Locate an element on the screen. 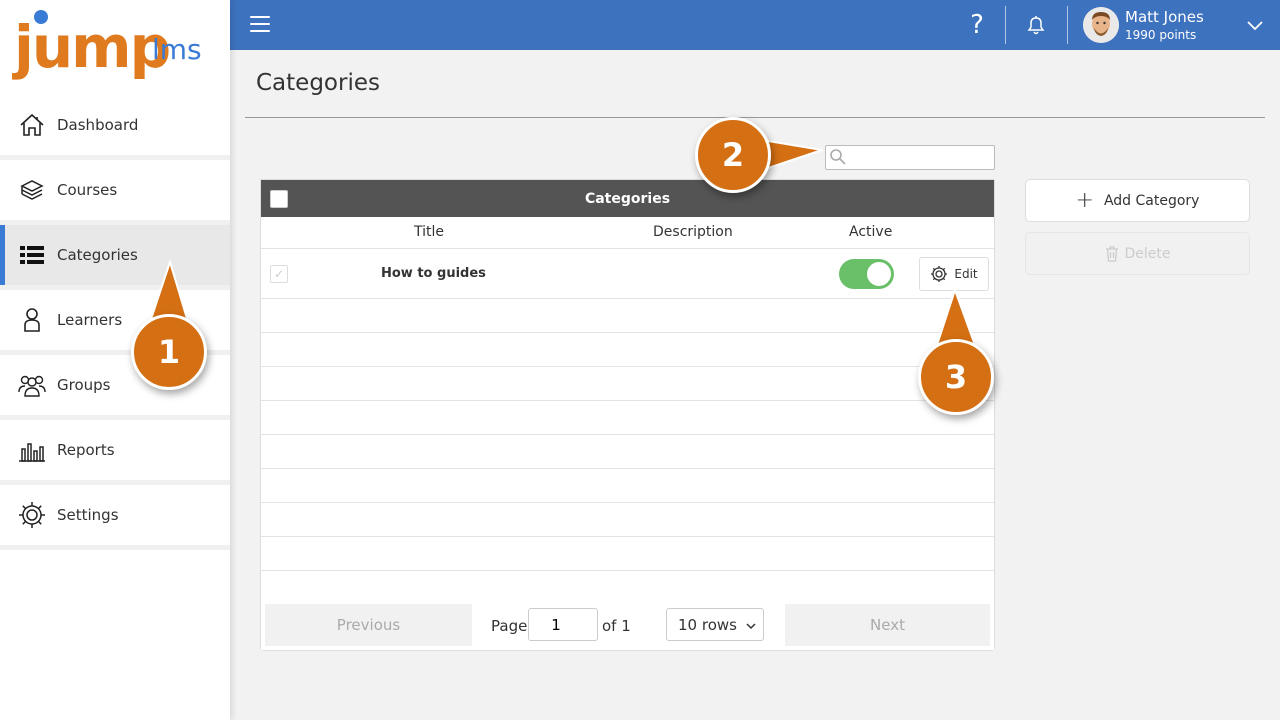 The height and width of the screenshot is (720, 1280). logo-primary-text: jump is located at coordinates (92, 47).